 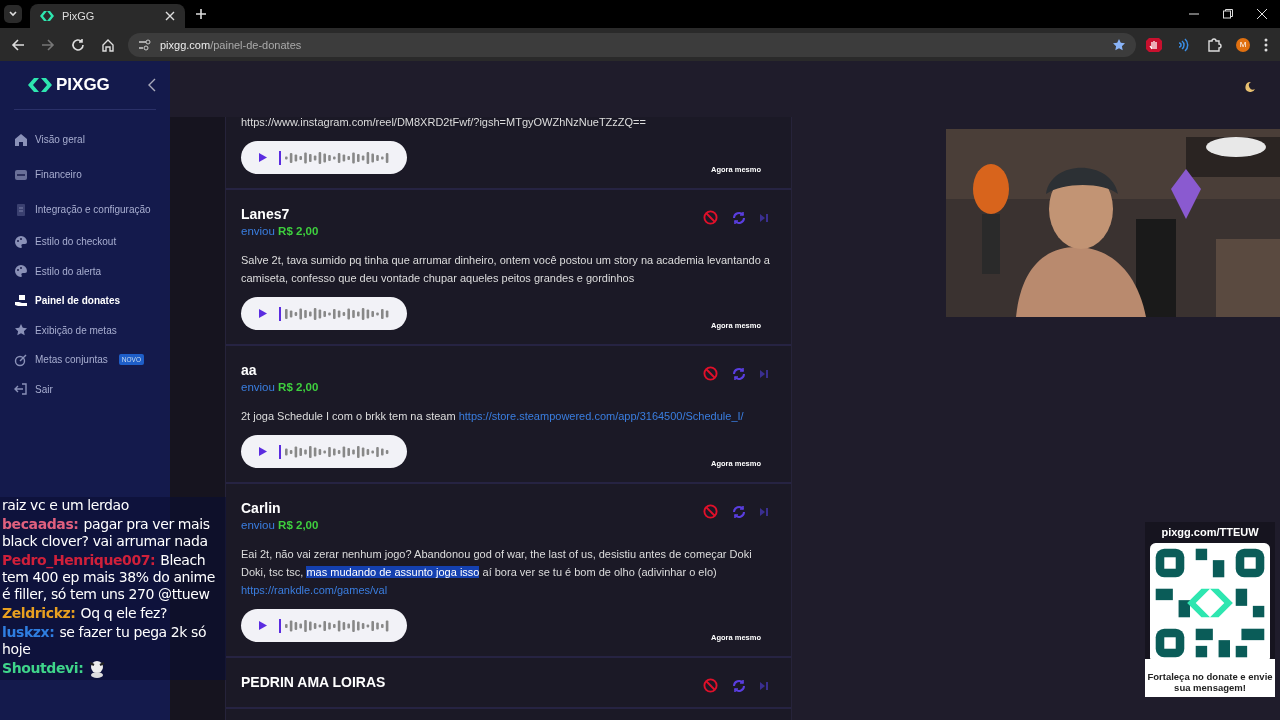 What do you see at coordinates (1210, 532) in the screenshot?
I see `qr-url: pixgg.com/TTEUW` at bounding box center [1210, 532].